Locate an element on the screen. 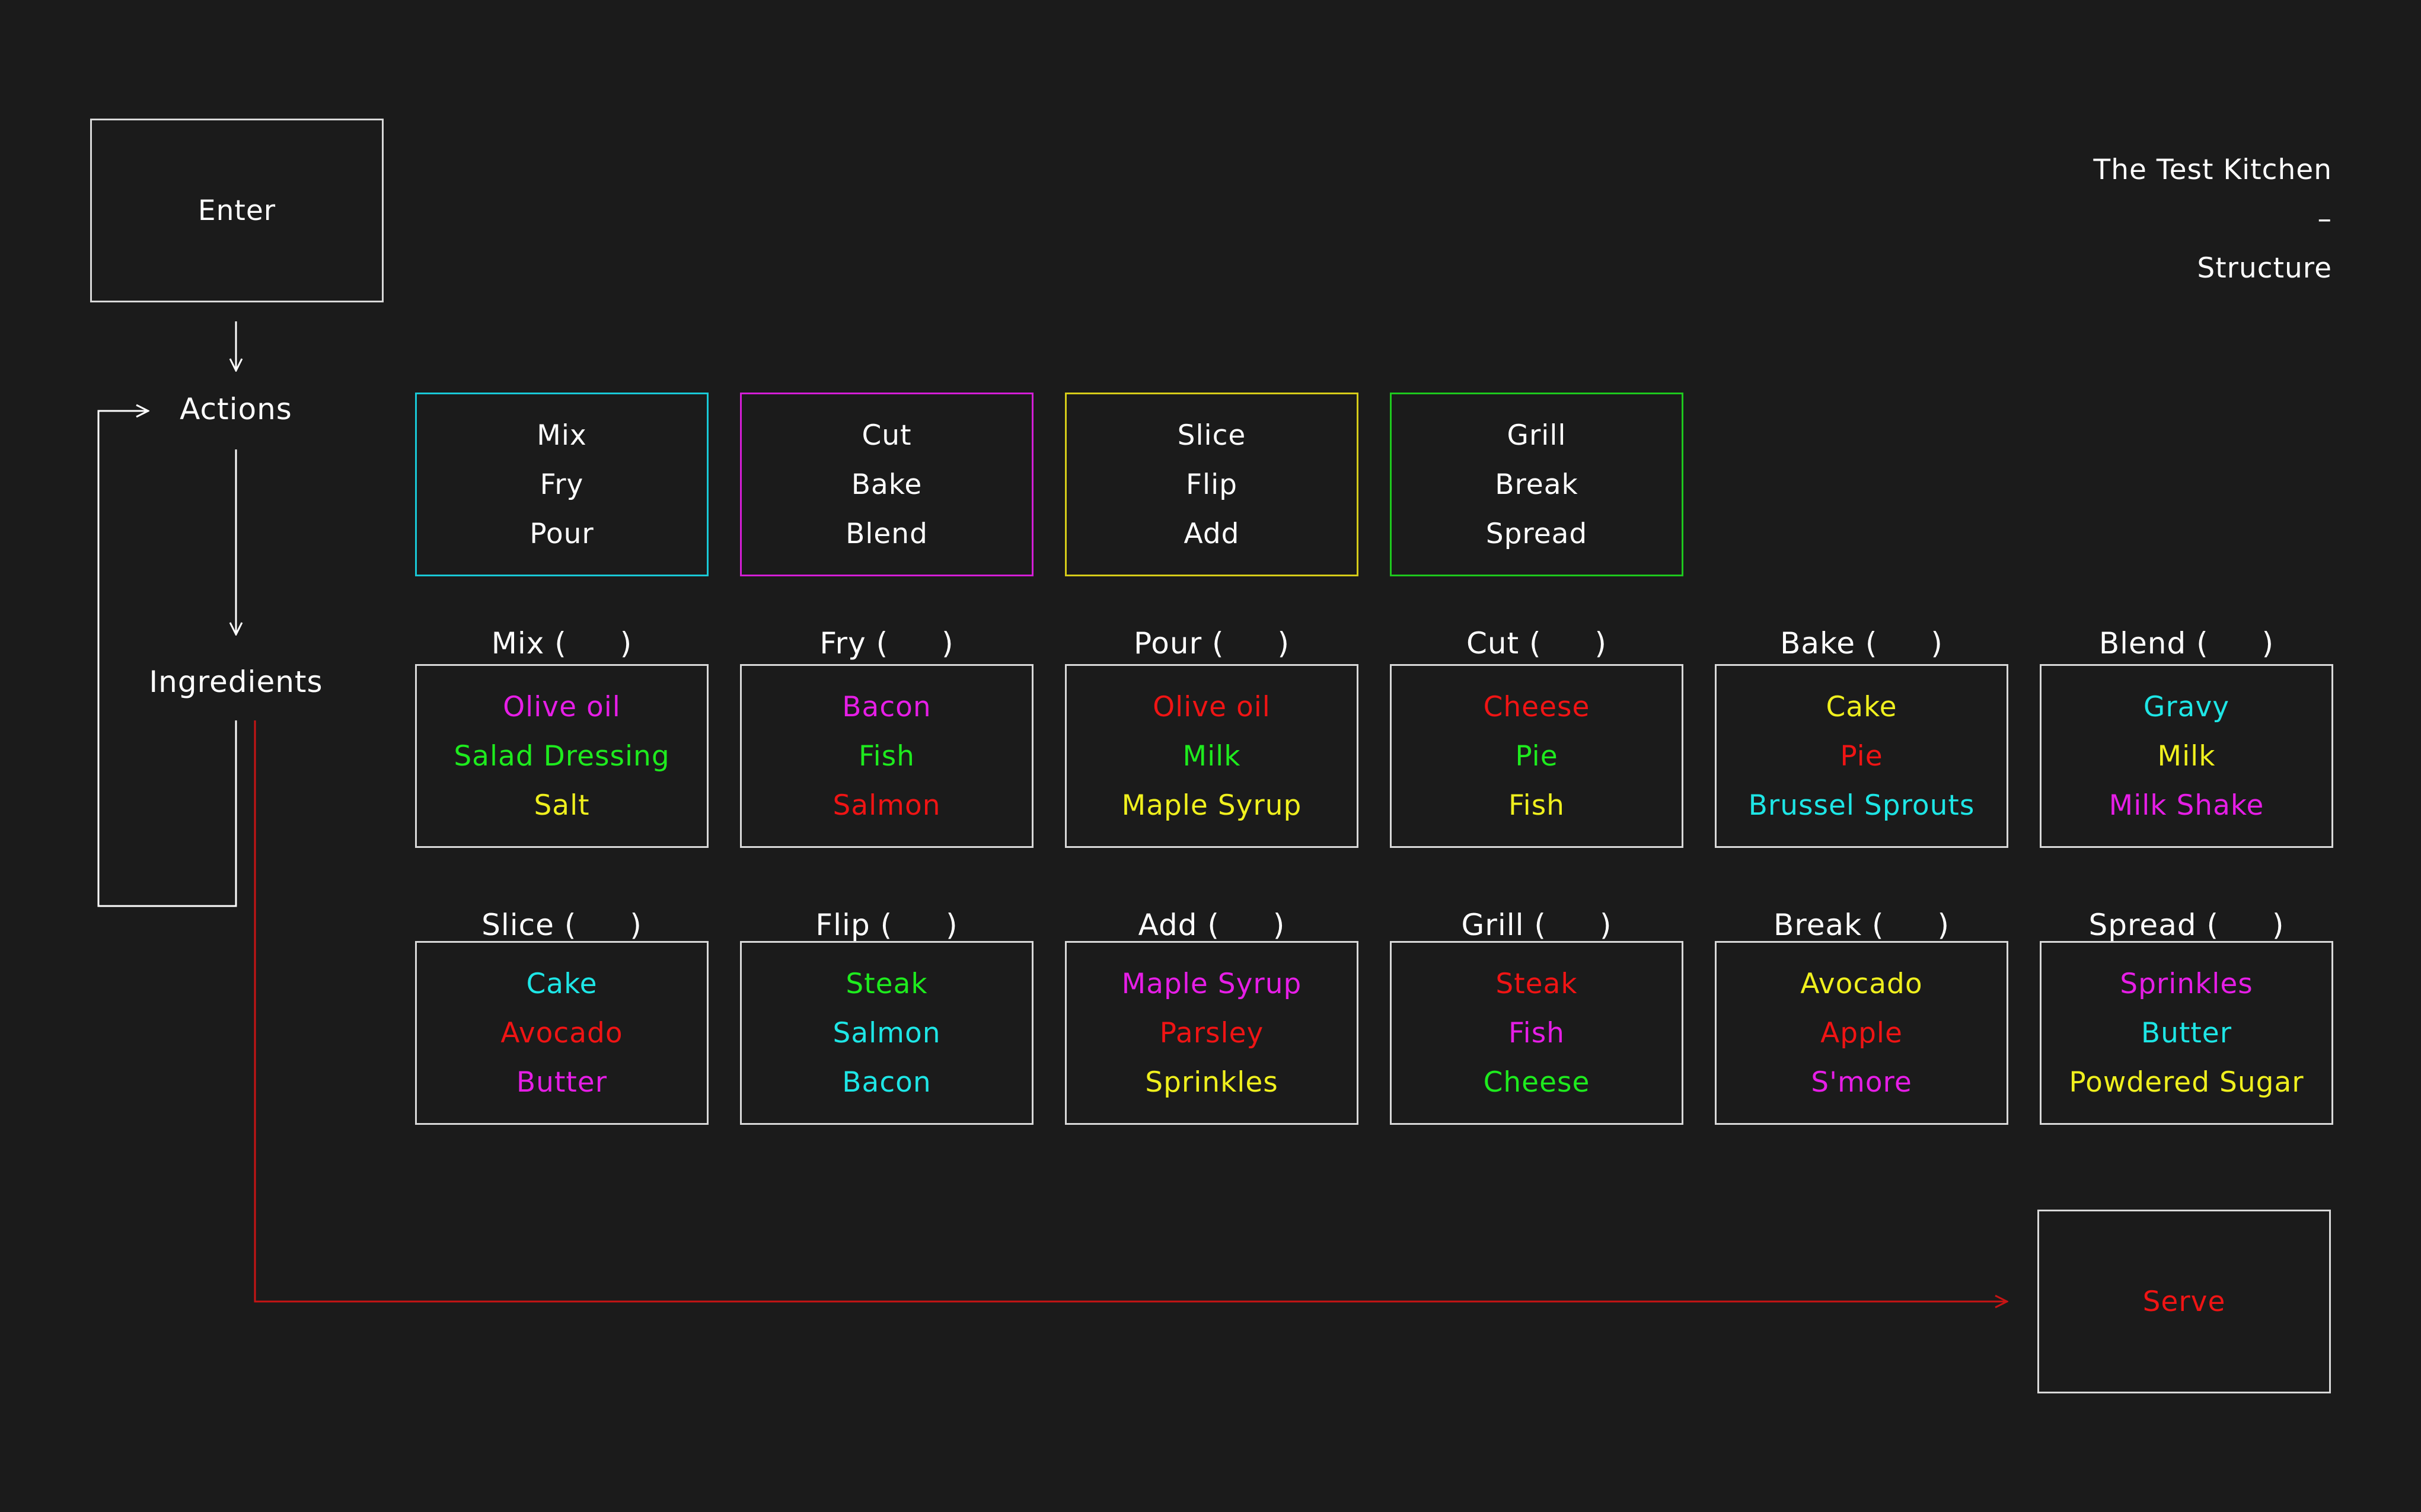 This screenshot has width=2421, height=1512. ingredient-box-title: Mix () is located at coordinates (562, 643).